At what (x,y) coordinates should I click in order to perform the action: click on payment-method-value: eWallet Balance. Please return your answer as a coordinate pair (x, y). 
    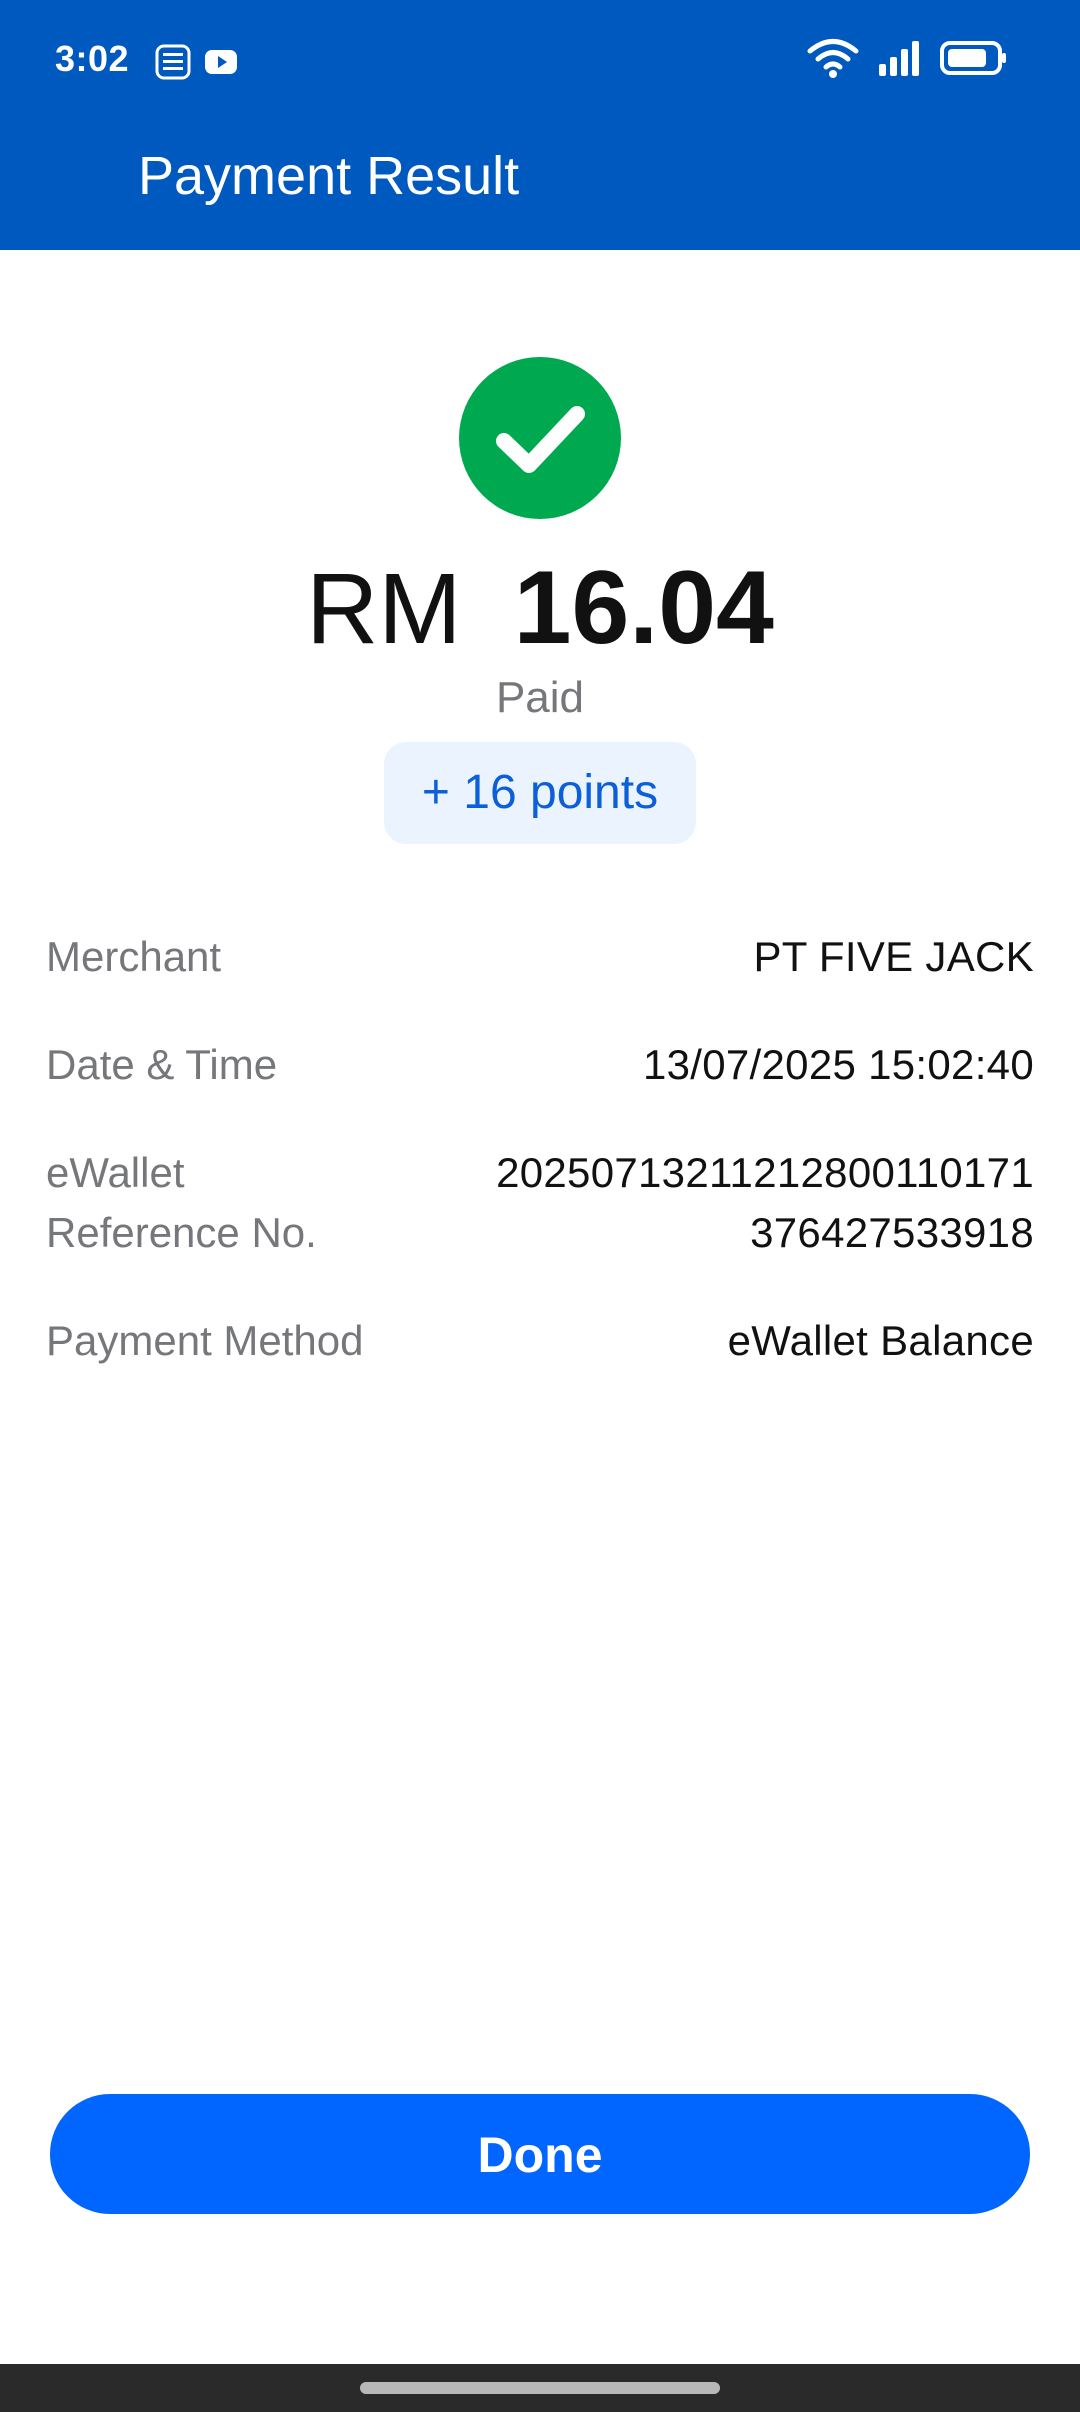
    Looking at the image, I should click on (880, 1340).